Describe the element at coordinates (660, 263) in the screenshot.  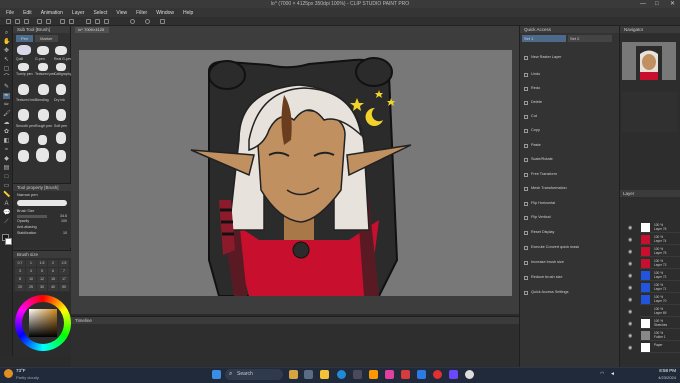
I see `layer-row: 100 % Layer 73` at that location.